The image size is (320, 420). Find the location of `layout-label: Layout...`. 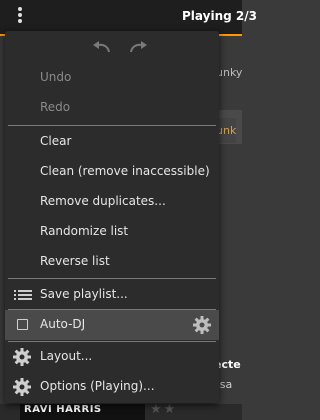

layout-label: Layout... is located at coordinates (66, 356).